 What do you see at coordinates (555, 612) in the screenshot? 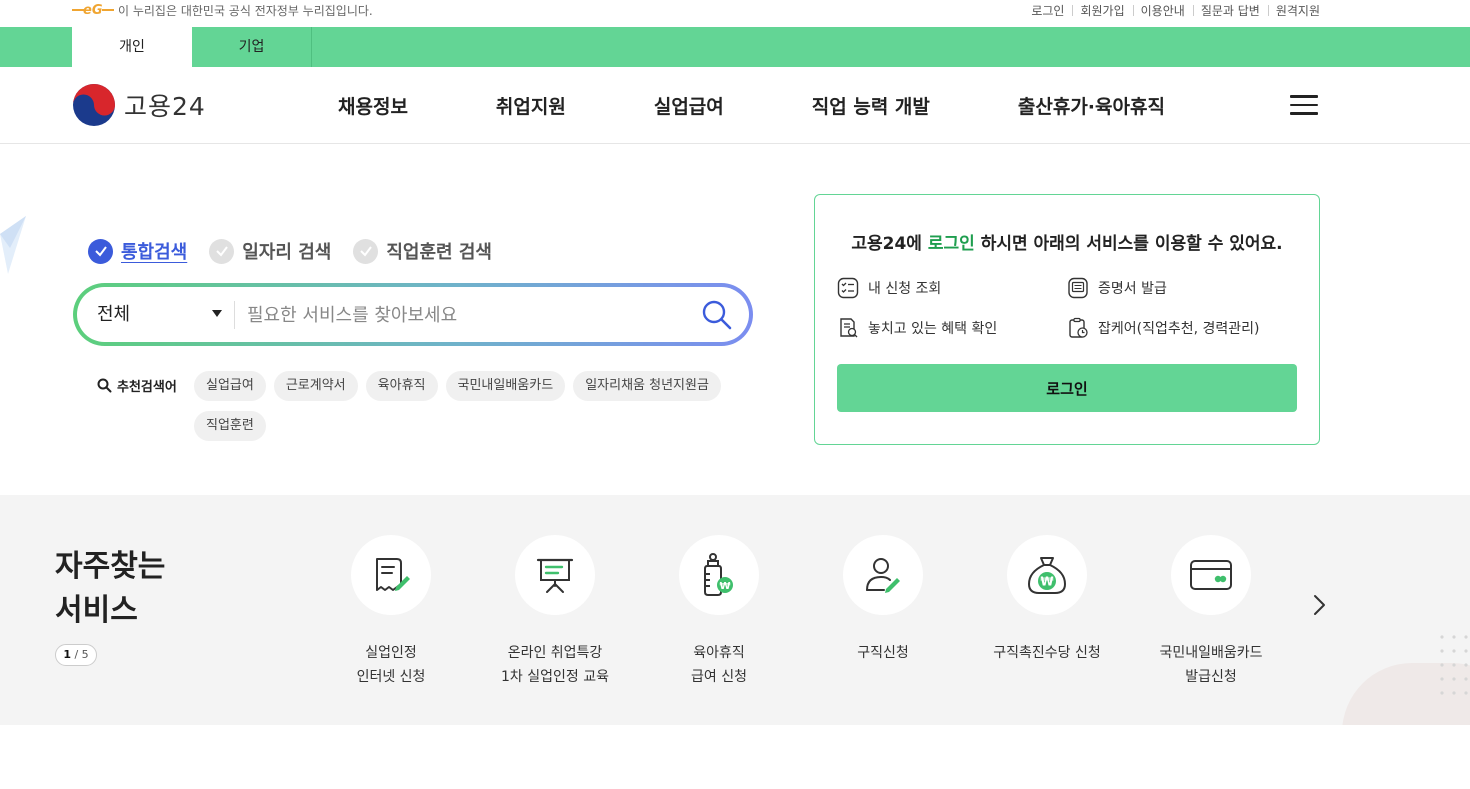
I see `service-online-lecture: 온라인 취업특강 1차 실업인정 교육` at bounding box center [555, 612].